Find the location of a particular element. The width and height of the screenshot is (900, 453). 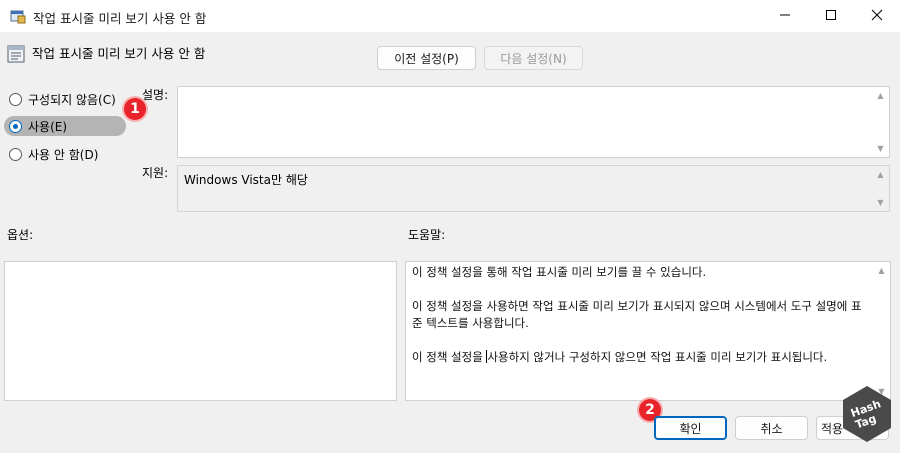

description-textbox: ▲ ▼ is located at coordinates (533, 122).